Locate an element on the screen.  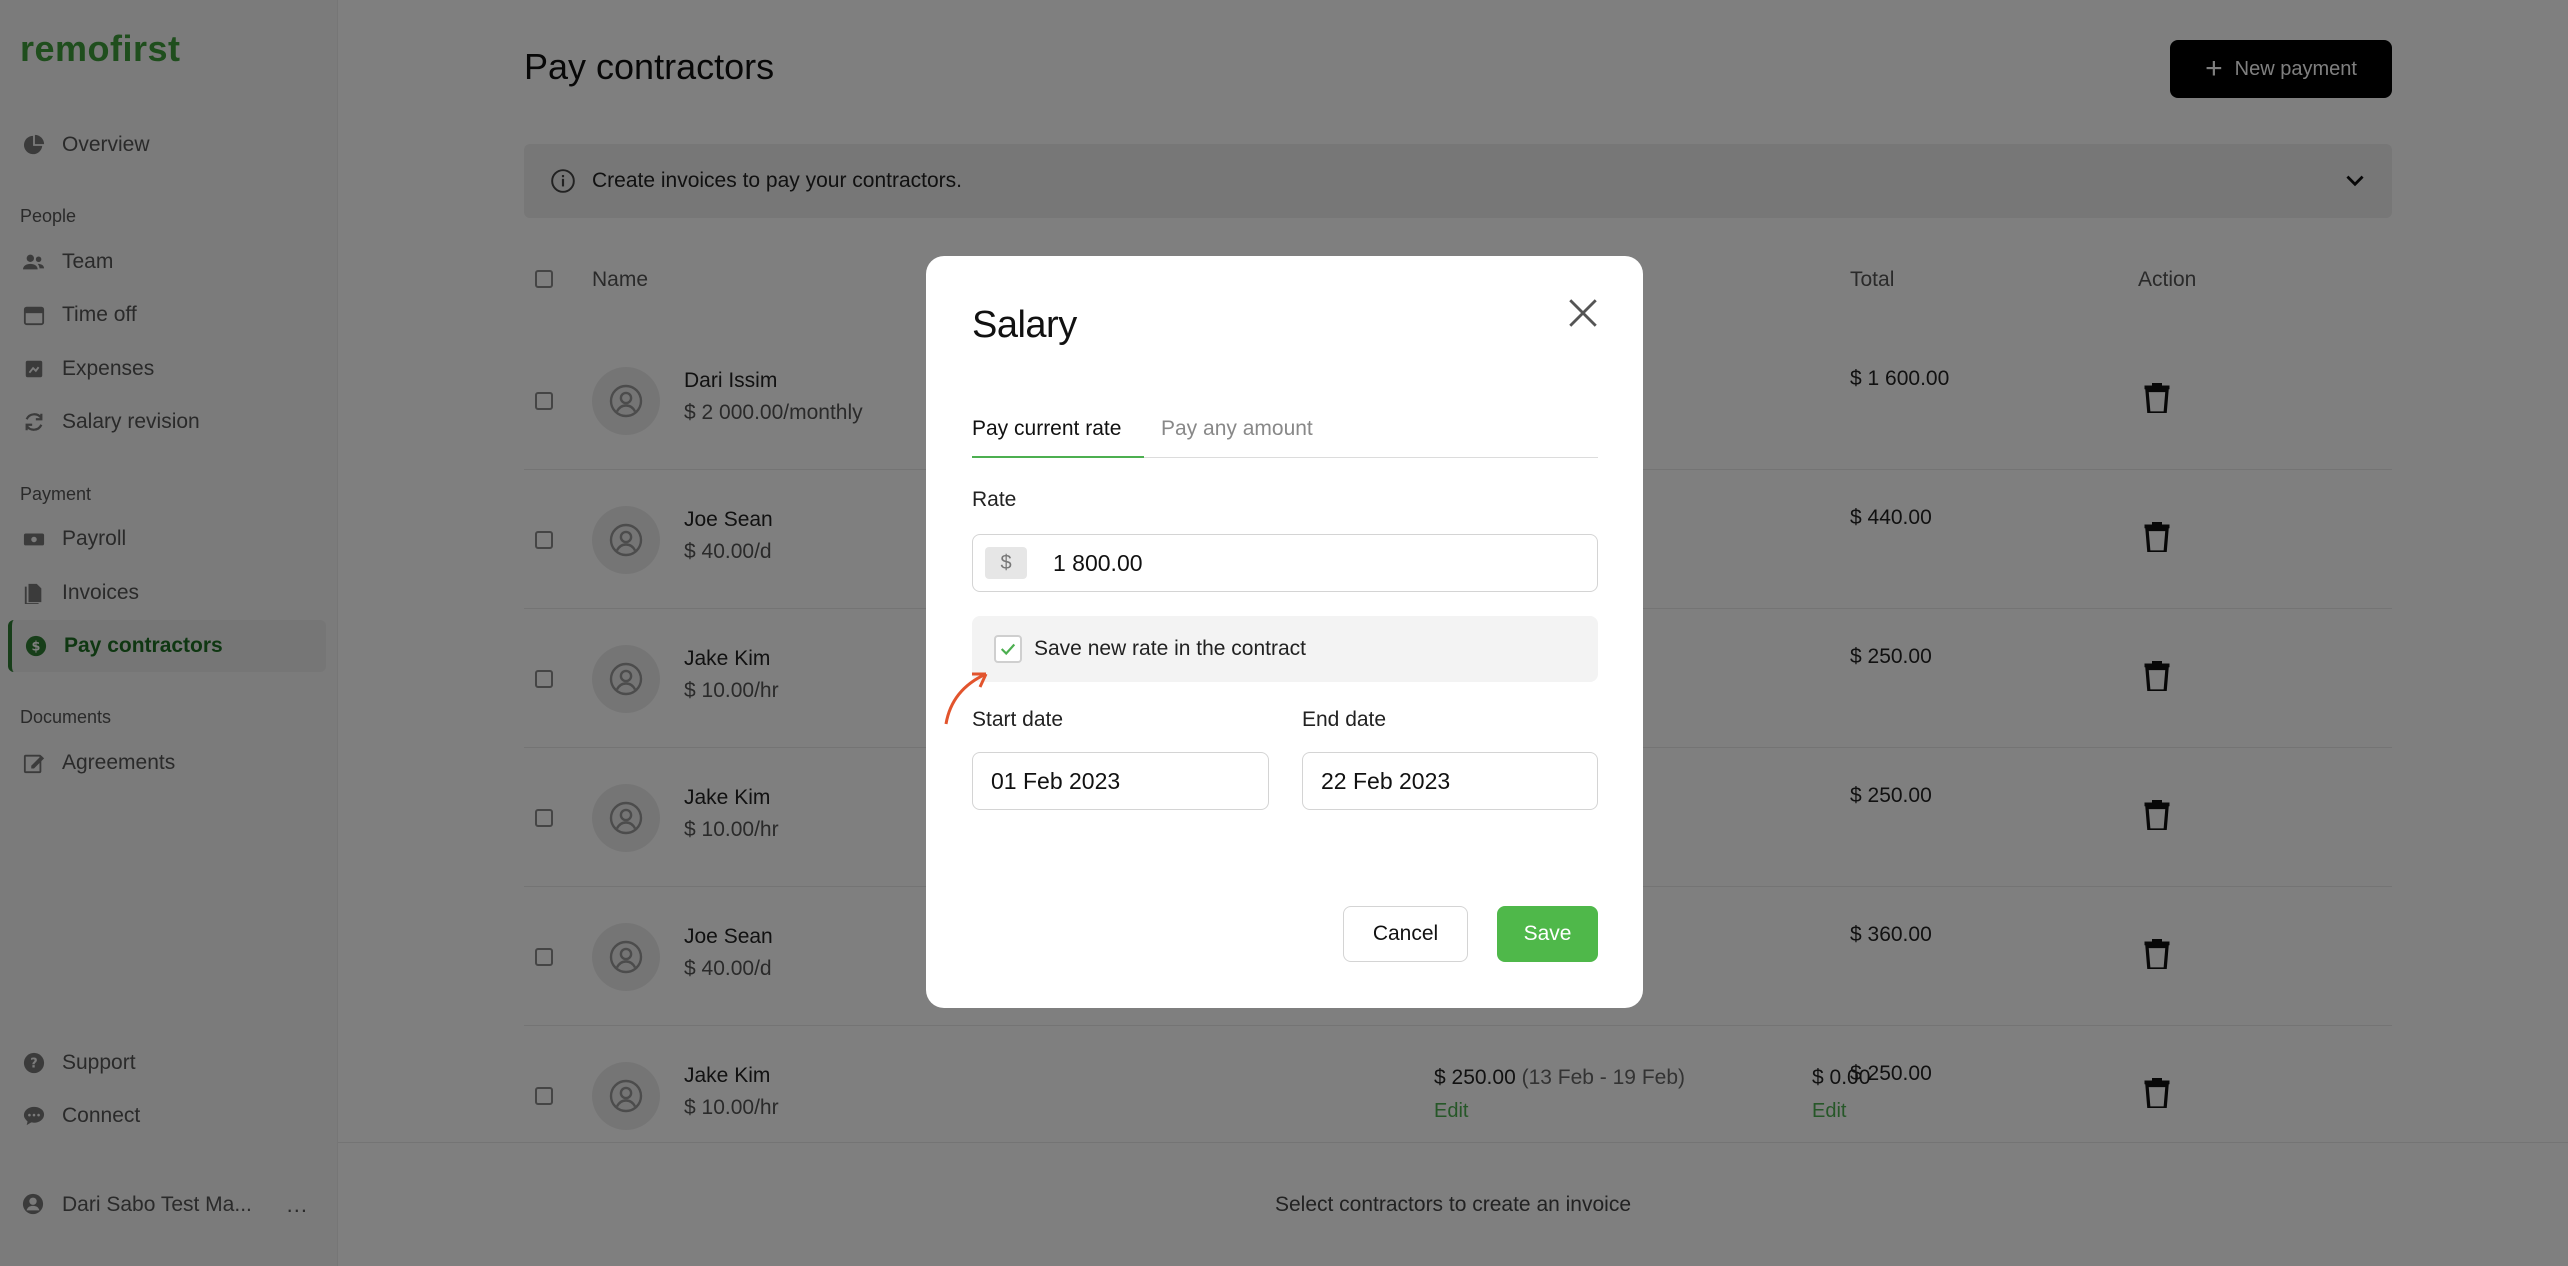
rate-label: Rate is located at coordinates (994, 499).